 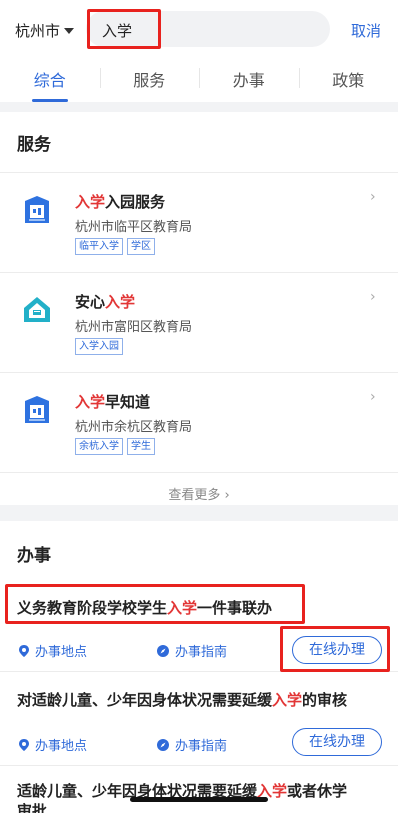 I want to click on service-name: 安心入学, so click(x=105, y=302).